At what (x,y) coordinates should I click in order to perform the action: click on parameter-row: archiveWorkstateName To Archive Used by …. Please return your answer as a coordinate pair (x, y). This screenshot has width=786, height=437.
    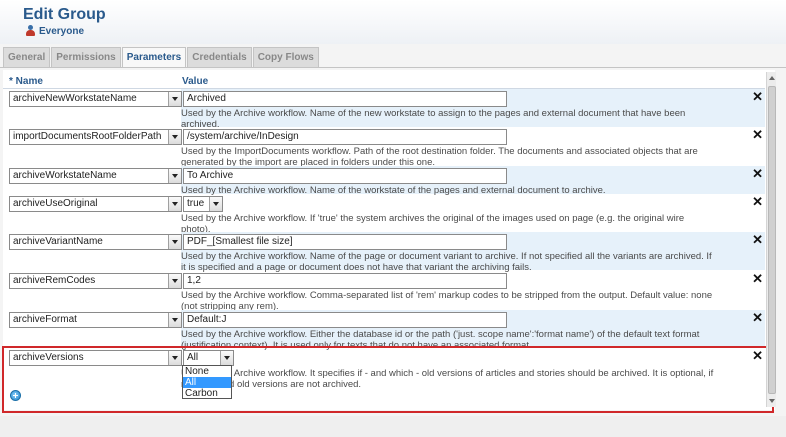
    Looking at the image, I should click on (387, 181).